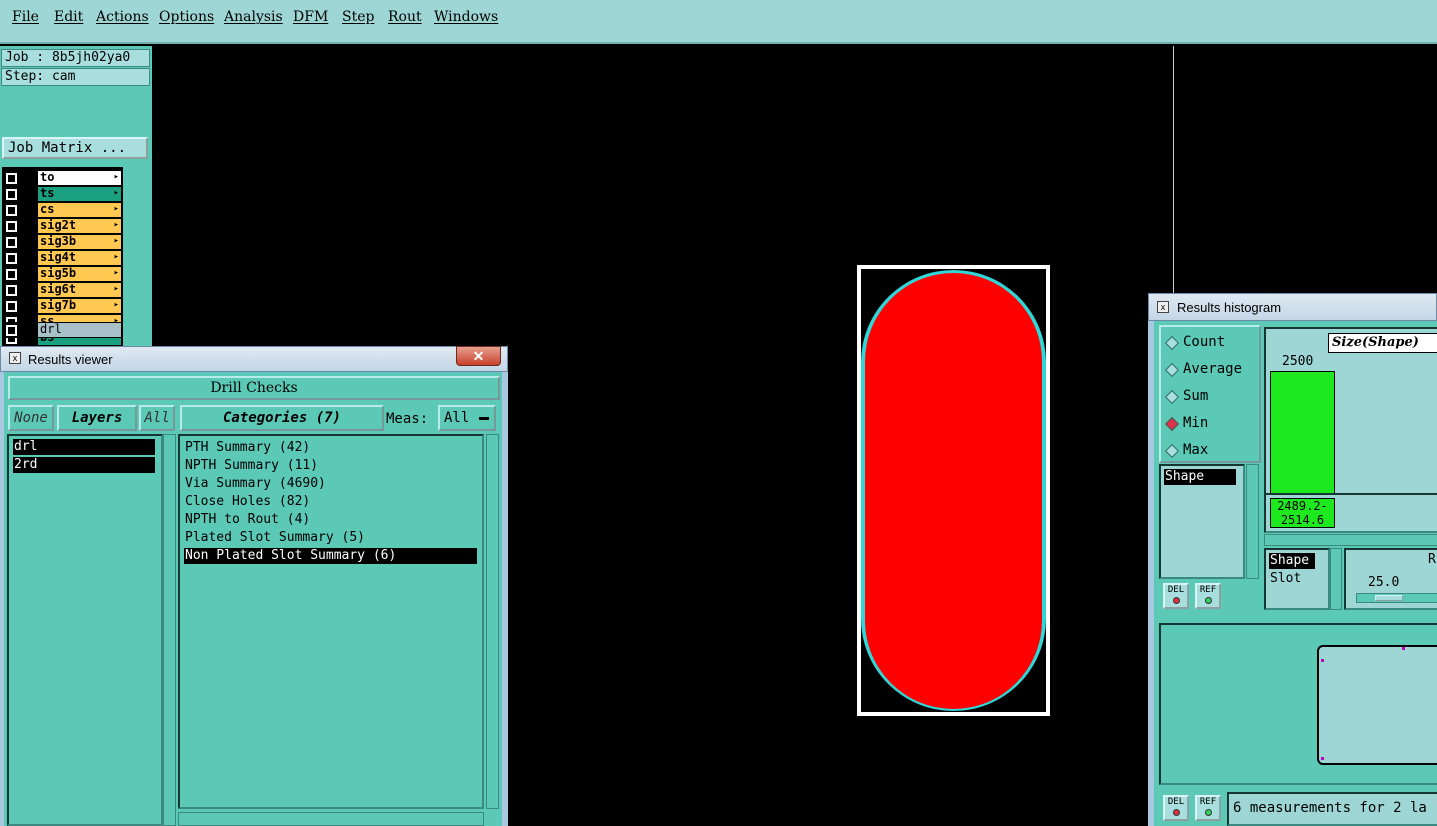 The width and height of the screenshot is (1437, 826). Describe the element at coordinates (186, 17) in the screenshot. I see `menu-options: Options` at that location.